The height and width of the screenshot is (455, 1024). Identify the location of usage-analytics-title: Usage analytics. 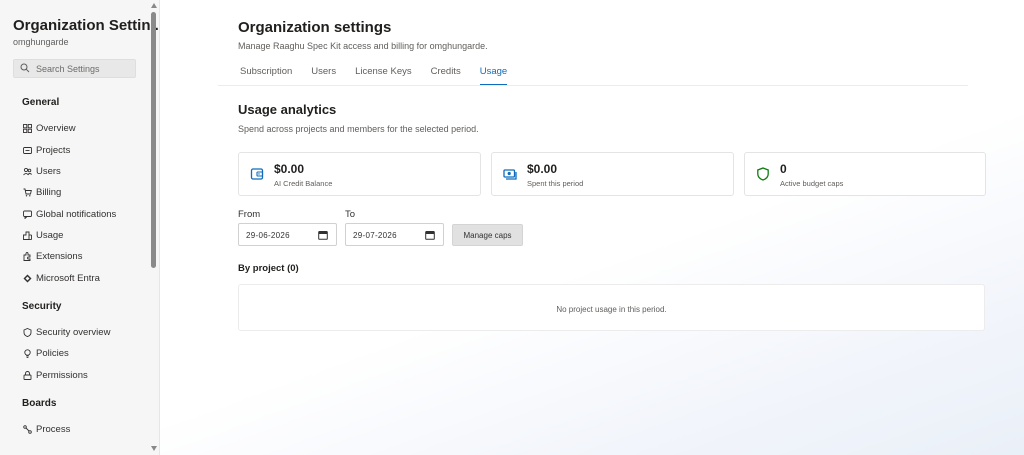
(287, 109).